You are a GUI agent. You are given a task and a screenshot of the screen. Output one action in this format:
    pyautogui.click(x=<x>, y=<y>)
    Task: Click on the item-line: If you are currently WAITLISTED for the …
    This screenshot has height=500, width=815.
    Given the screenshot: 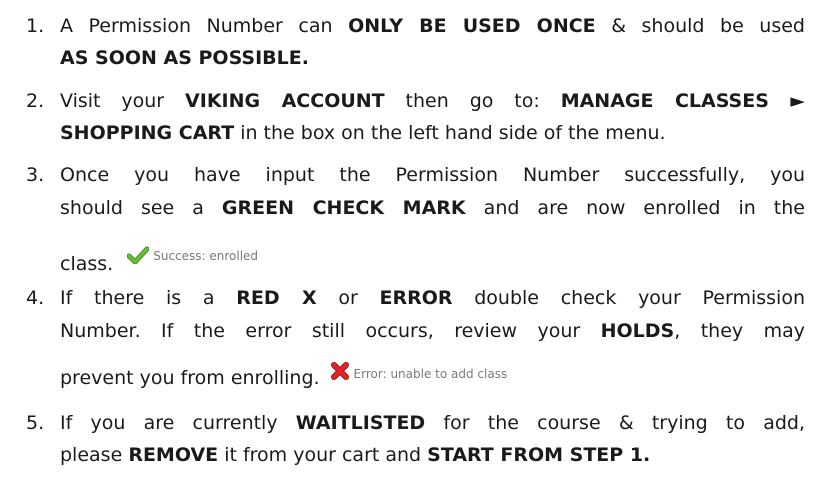 What is the action you would take?
    pyautogui.click(x=432, y=423)
    